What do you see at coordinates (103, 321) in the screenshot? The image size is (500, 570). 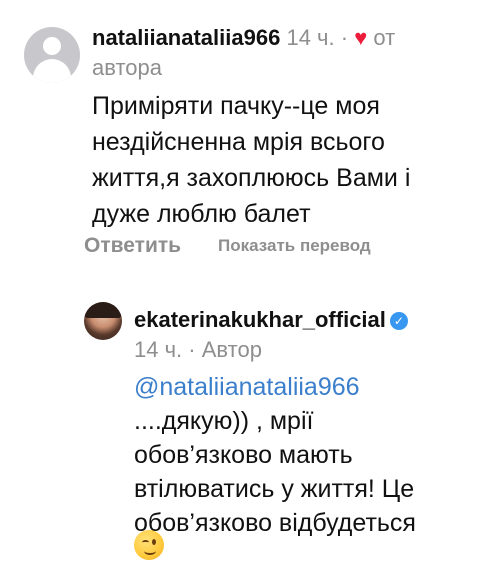 I see `author-avatar` at bounding box center [103, 321].